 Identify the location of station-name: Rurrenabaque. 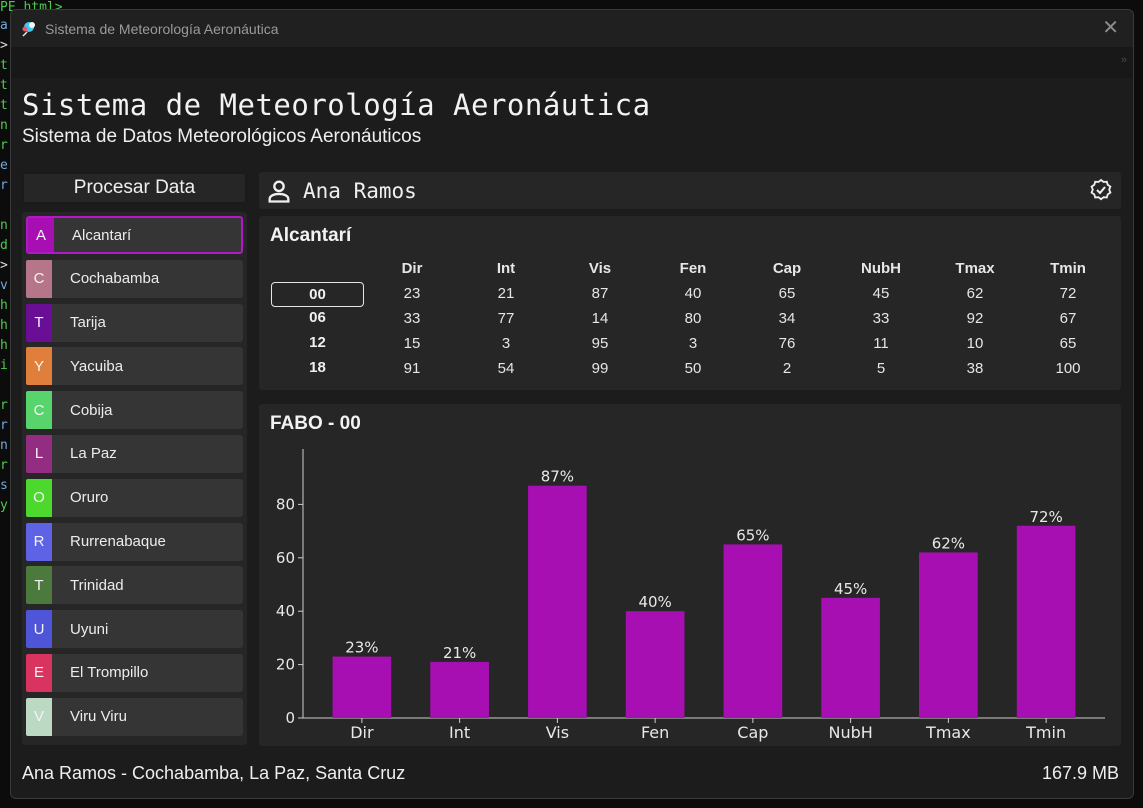
(118, 542).